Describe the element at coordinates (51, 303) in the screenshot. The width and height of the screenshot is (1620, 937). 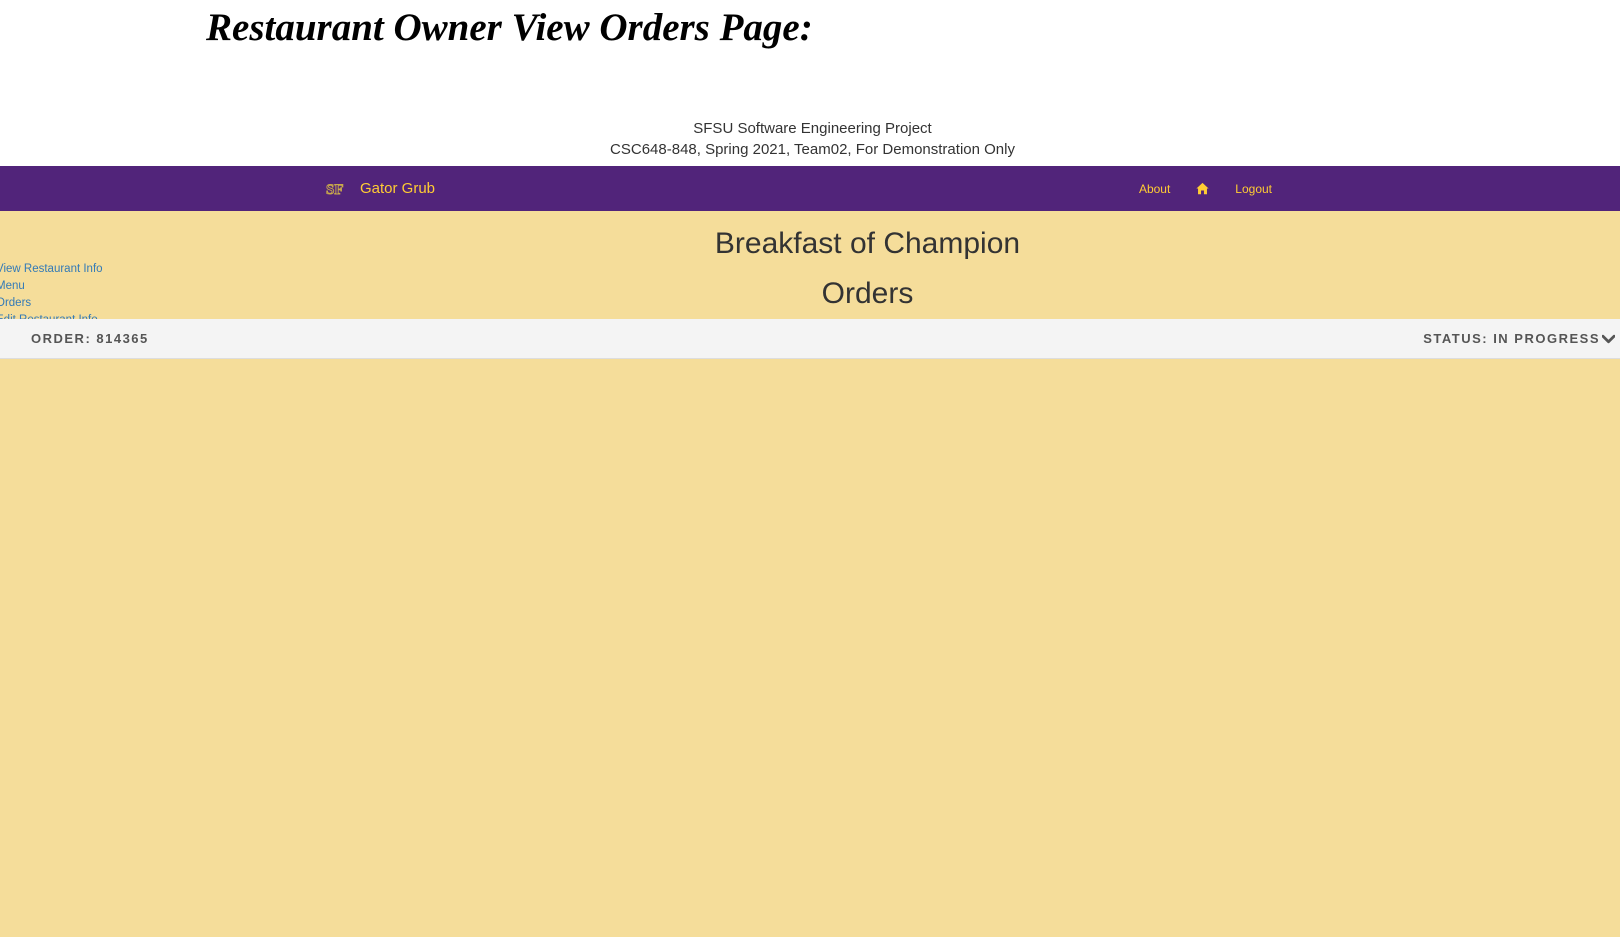
I see `sidebar-item-orders: Orders` at that location.